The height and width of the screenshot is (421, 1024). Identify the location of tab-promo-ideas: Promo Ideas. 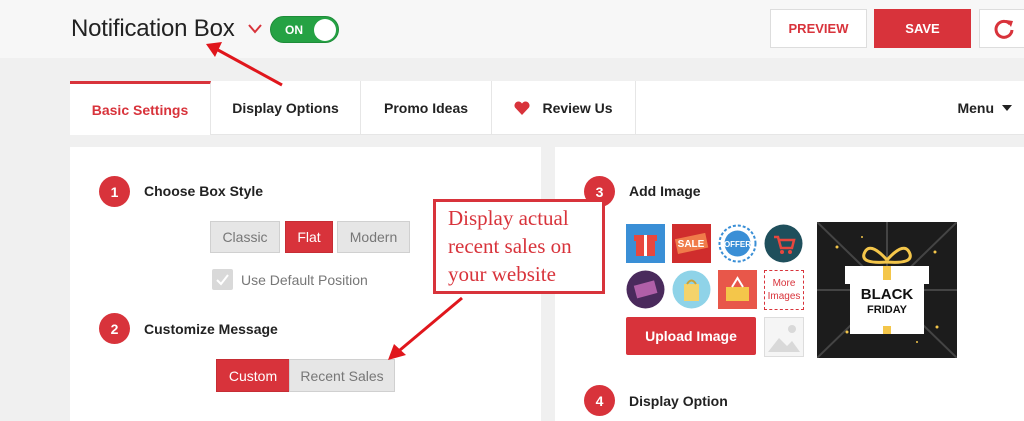
(426, 108).